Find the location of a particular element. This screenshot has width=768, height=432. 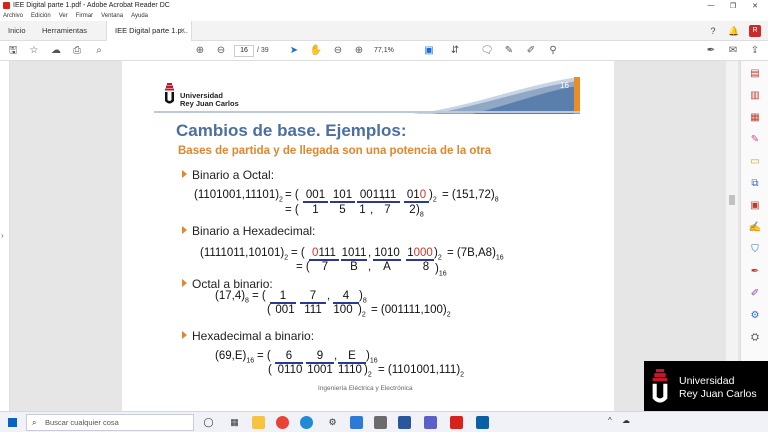

edit-pdf-icon: ✎ is located at coordinates (755, 140).